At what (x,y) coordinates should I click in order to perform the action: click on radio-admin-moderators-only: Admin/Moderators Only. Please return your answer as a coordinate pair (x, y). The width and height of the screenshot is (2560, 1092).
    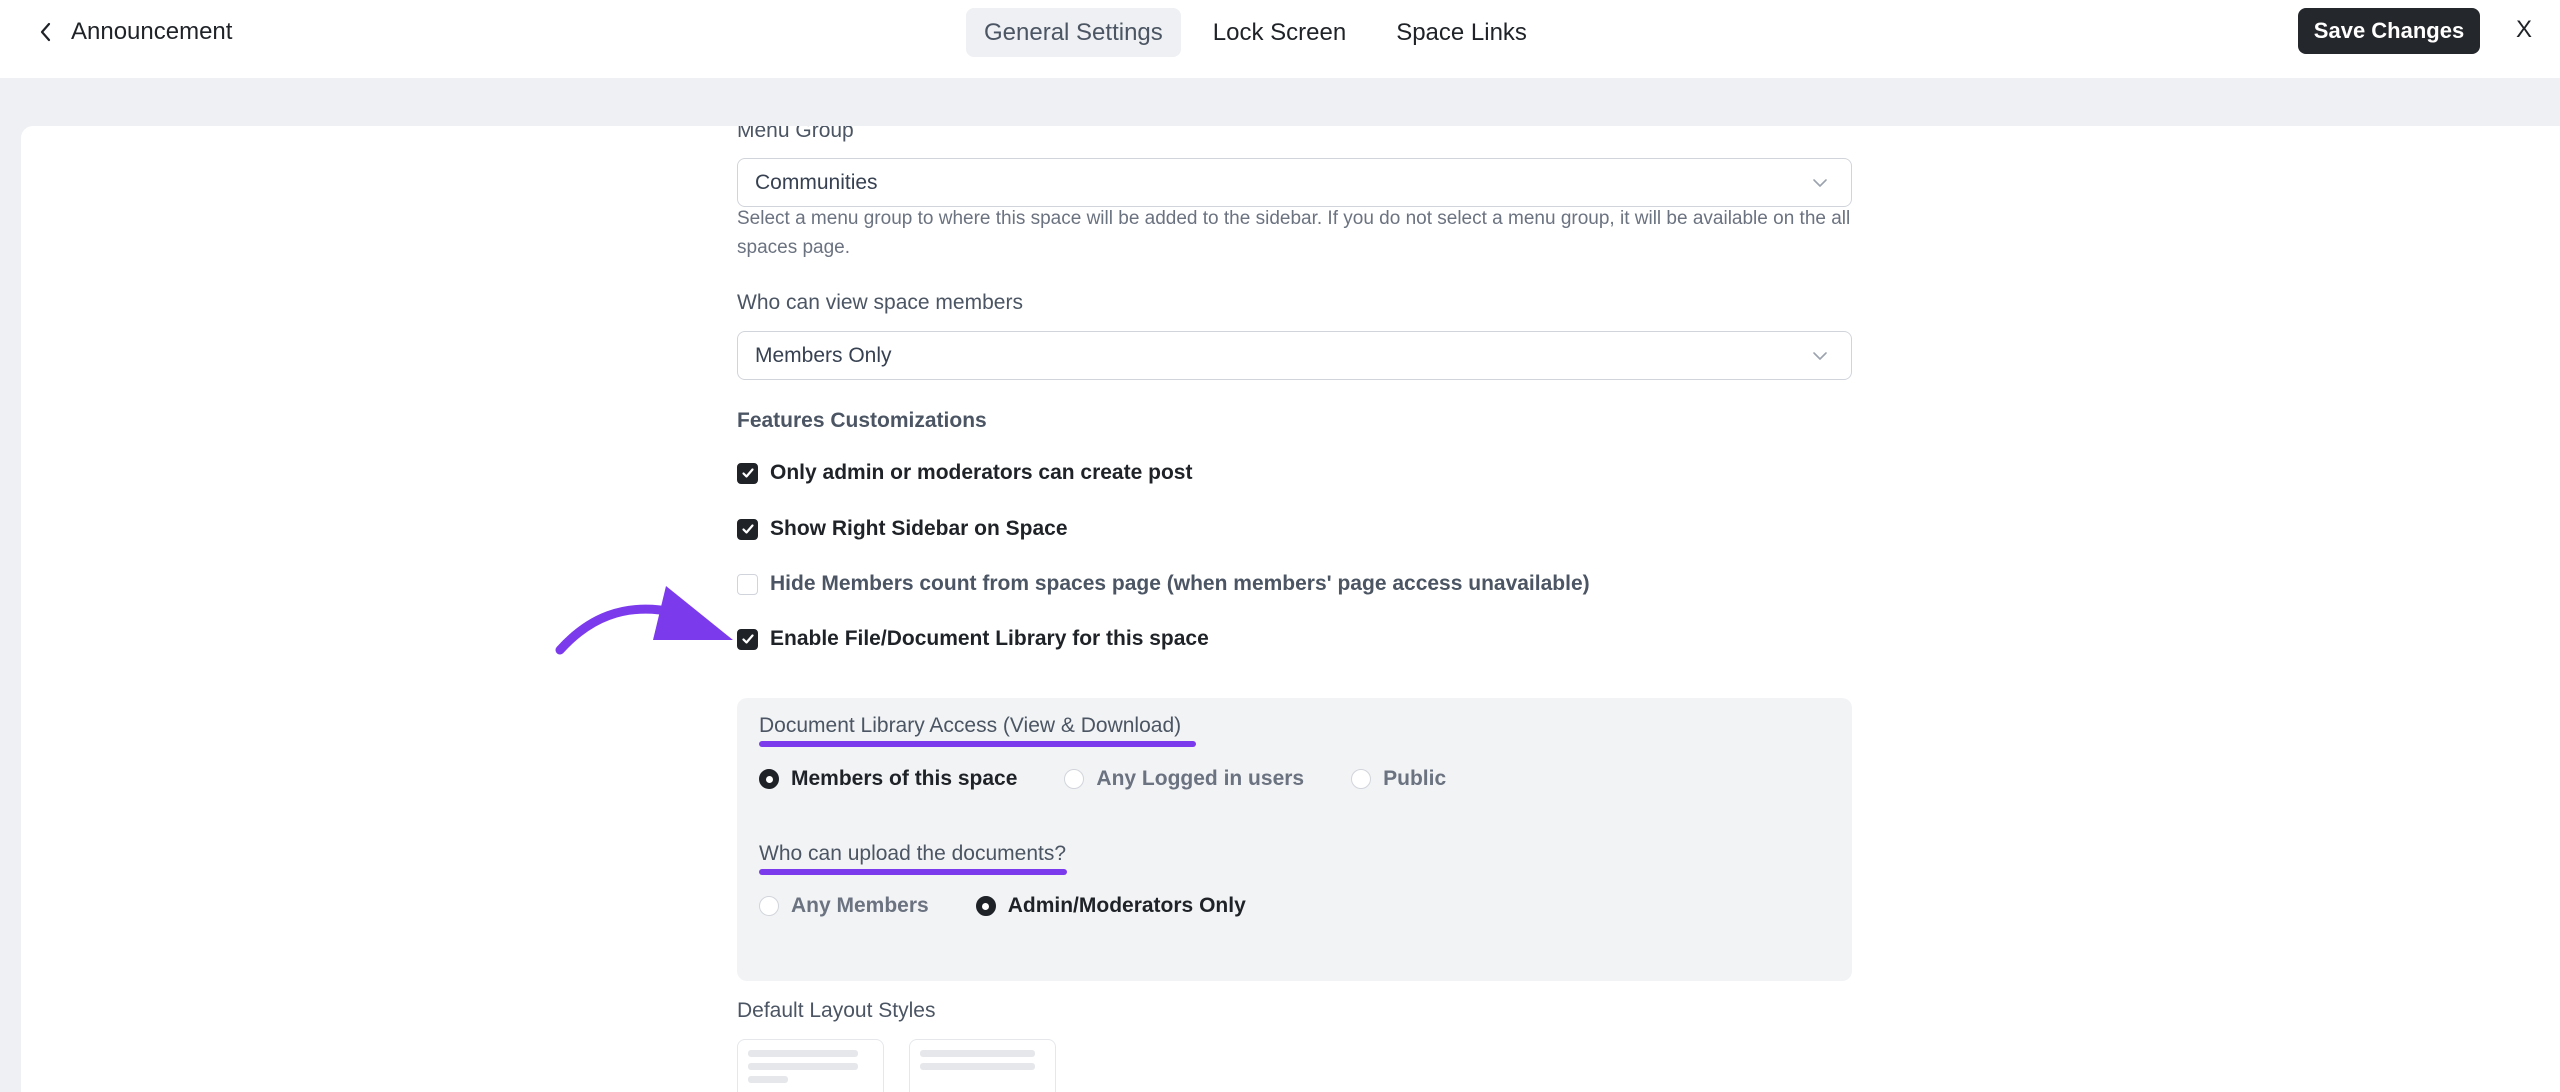
    Looking at the image, I should click on (1110, 906).